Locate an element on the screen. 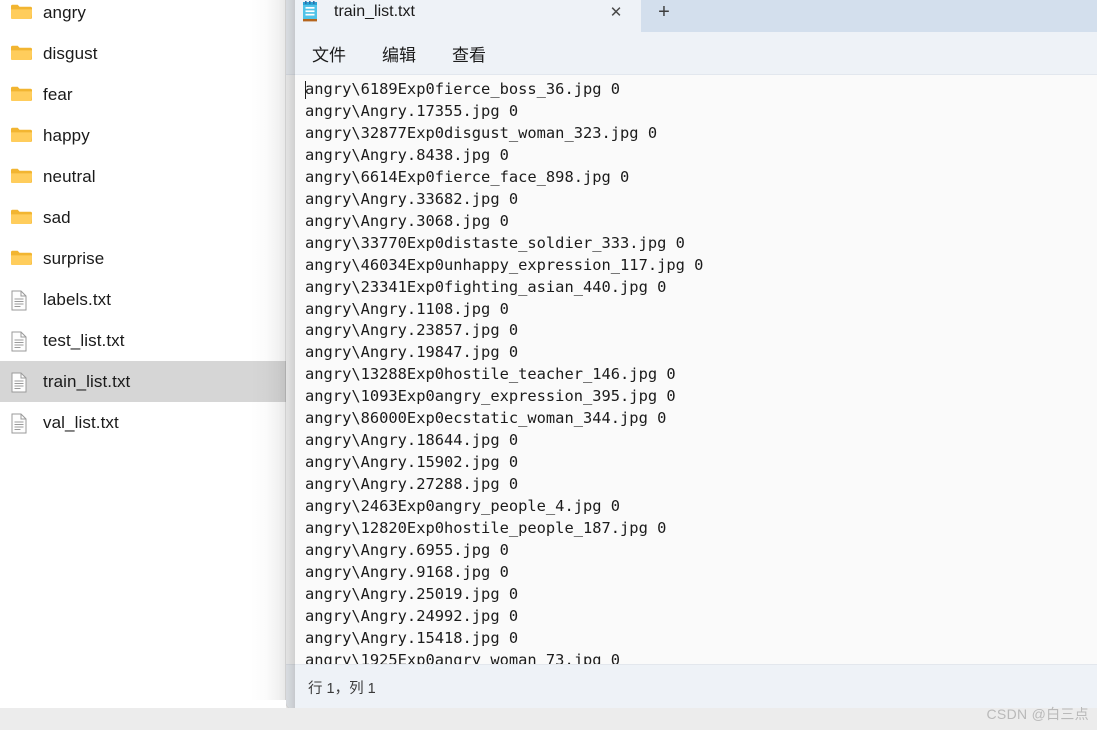  file-list-item-label: neutral is located at coordinates (69, 176).